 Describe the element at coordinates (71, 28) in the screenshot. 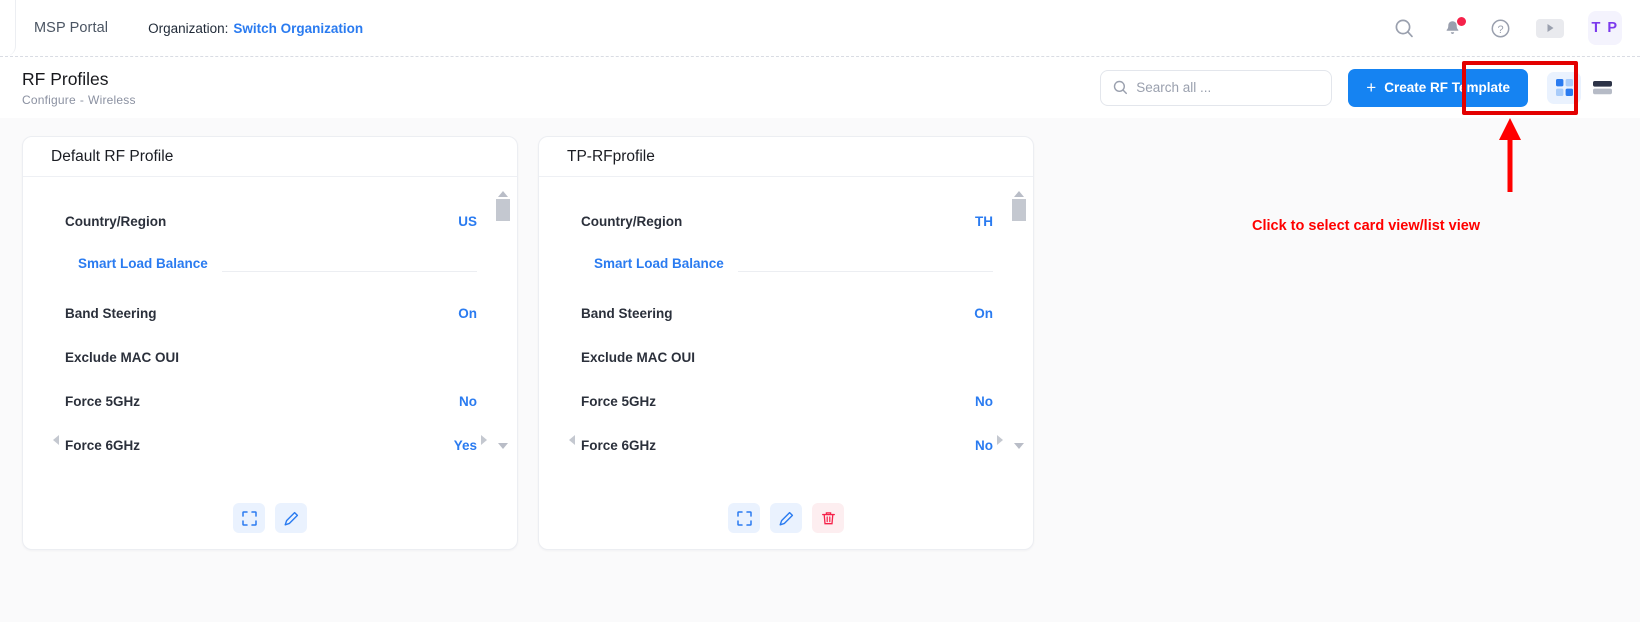

I see `brand-label: MSP Portal` at that location.